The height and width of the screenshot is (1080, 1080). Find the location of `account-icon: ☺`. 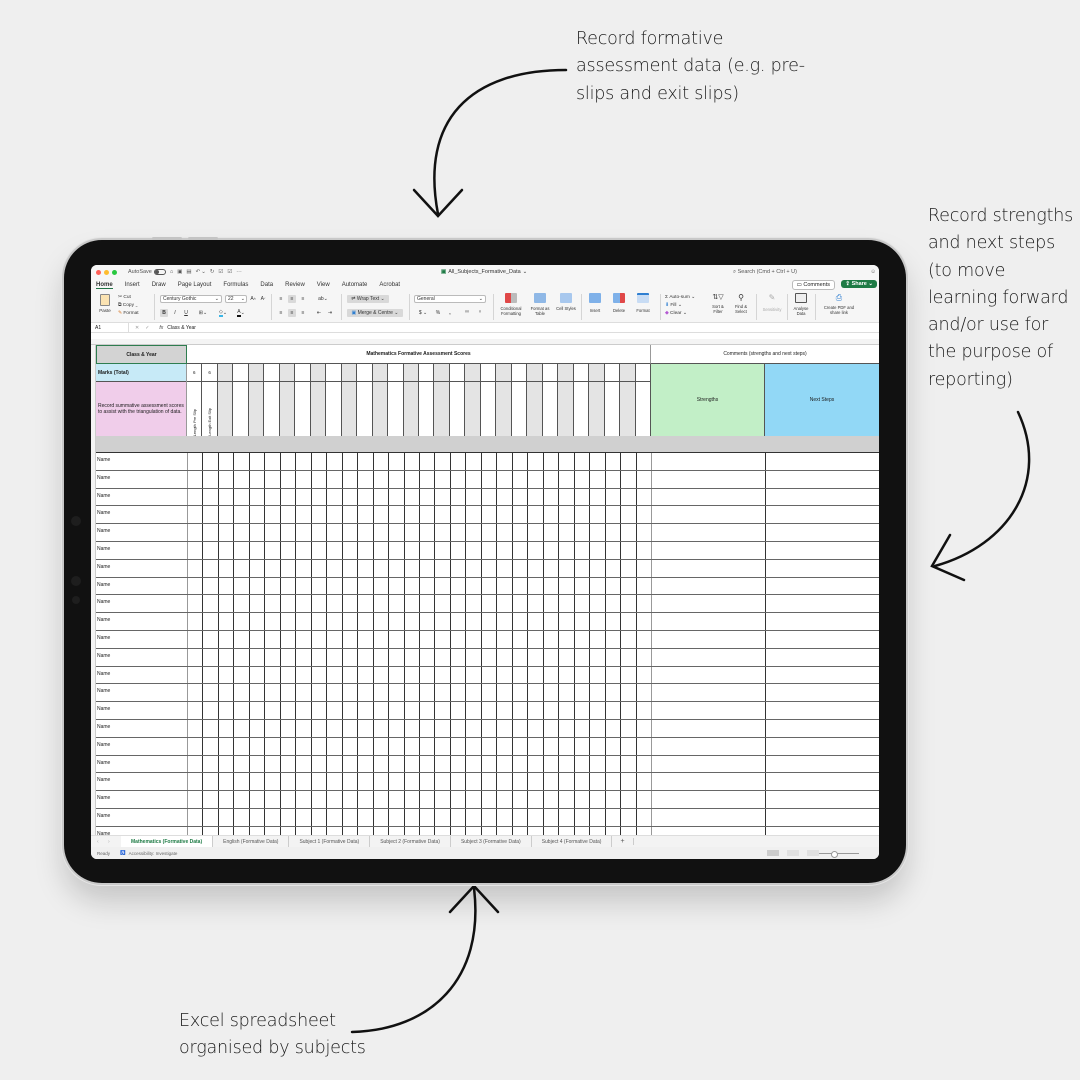

account-icon: ☺ is located at coordinates (873, 272).